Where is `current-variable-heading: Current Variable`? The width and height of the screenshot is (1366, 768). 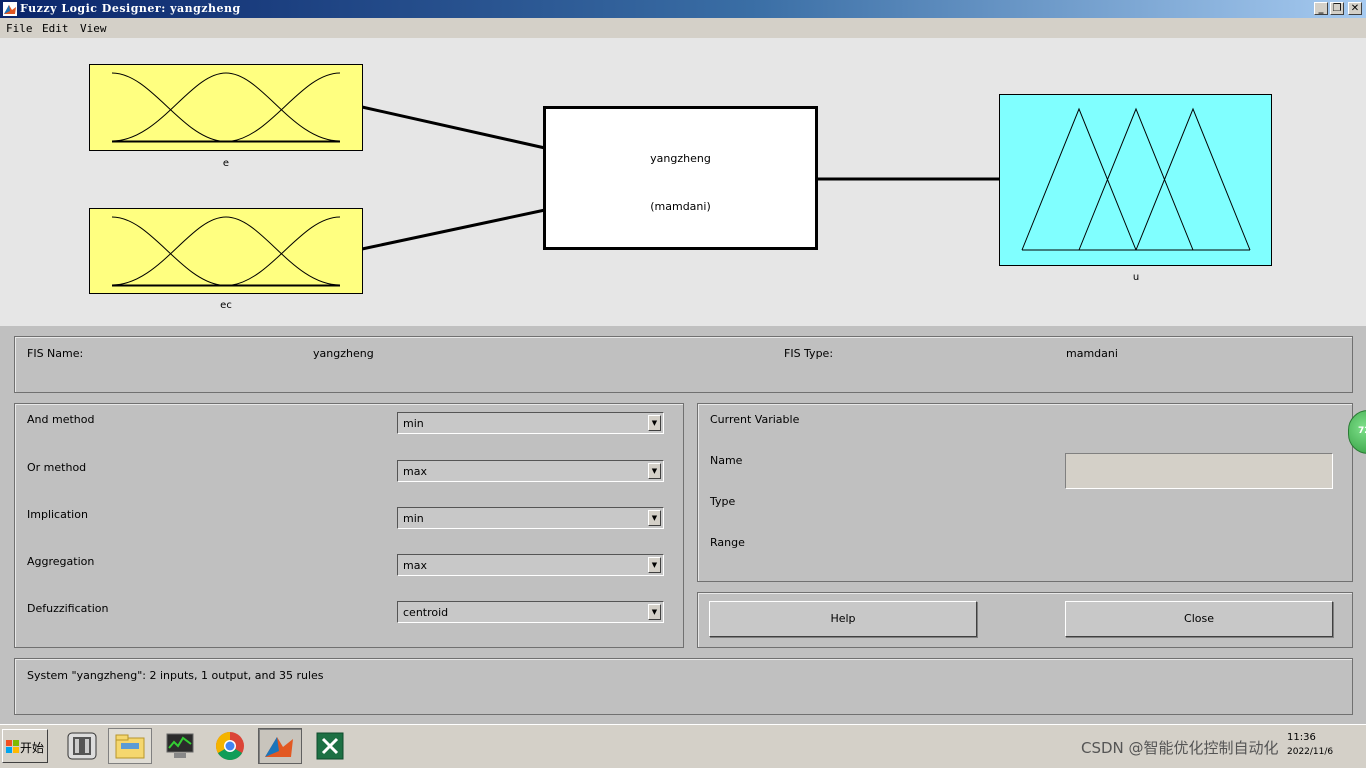 current-variable-heading: Current Variable is located at coordinates (755, 419).